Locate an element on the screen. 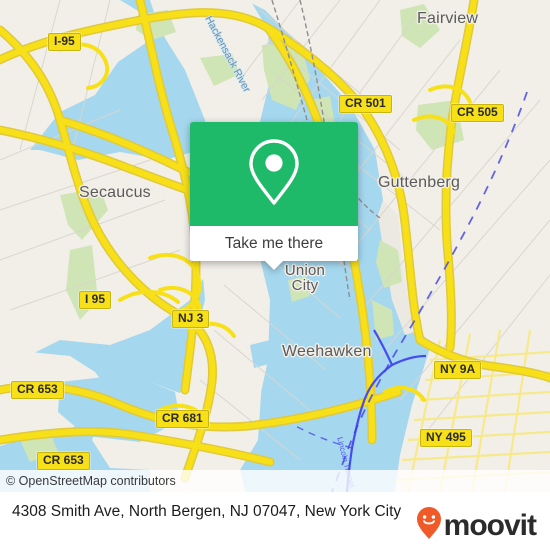 The height and width of the screenshot is (550, 550). highway-shield-ny9a: NY 9A is located at coordinates (458, 370).